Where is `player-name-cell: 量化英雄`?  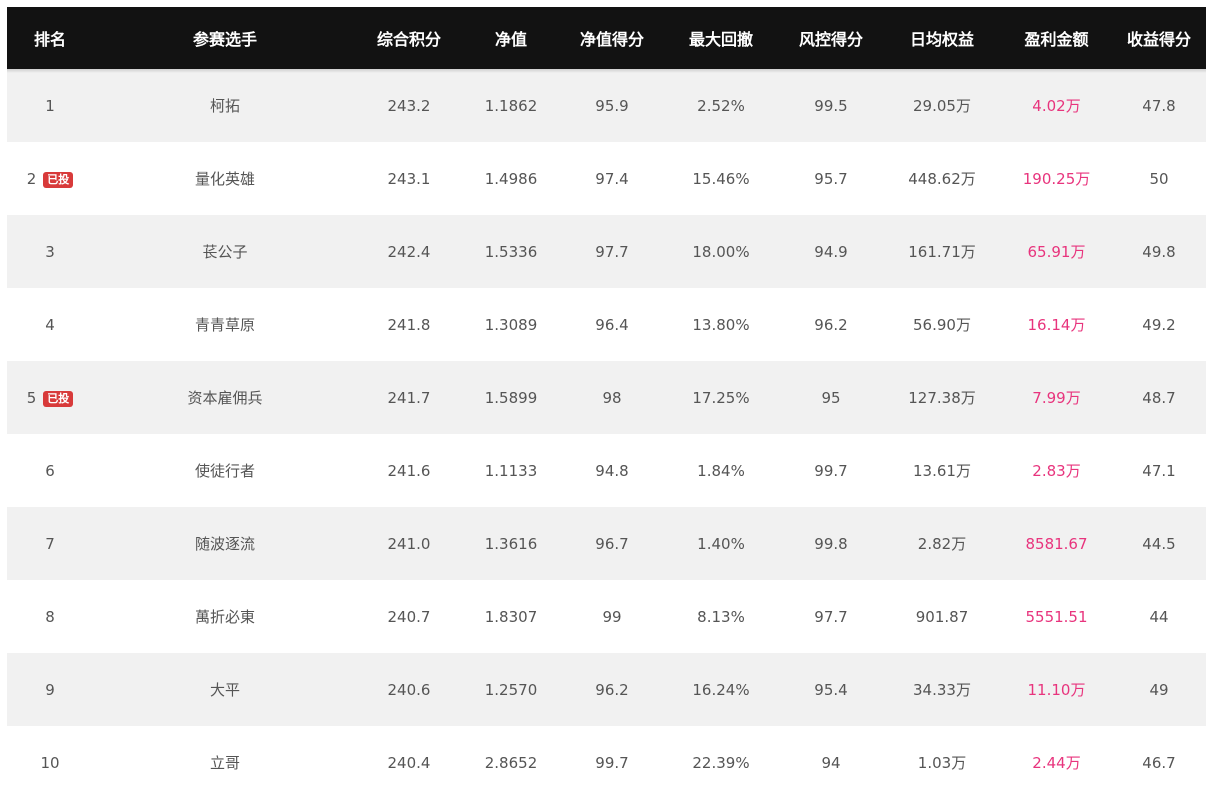
player-name-cell: 量化英雄 is located at coordinates (225, 178).